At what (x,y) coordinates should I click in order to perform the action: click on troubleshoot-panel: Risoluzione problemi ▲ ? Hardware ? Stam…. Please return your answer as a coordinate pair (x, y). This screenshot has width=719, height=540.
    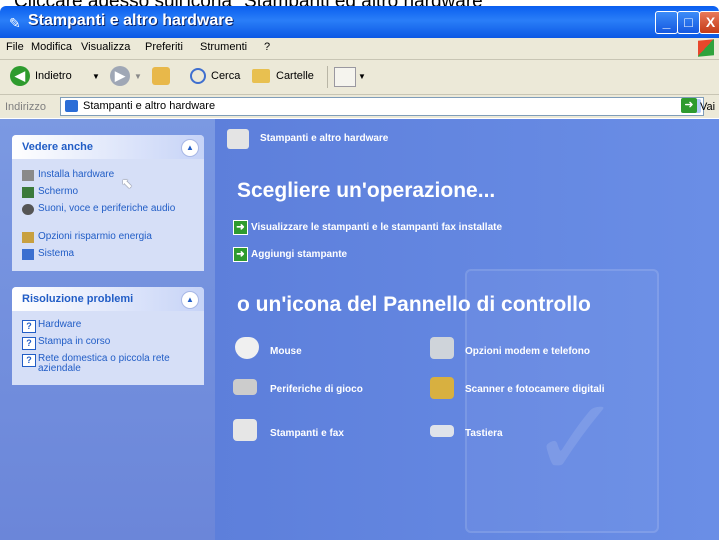
    Looking at the image, I should click on (108, 336).